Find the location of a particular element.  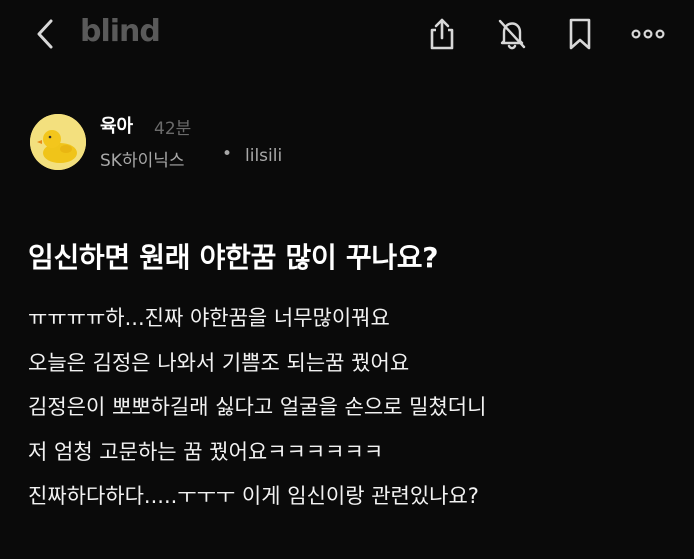

more-icon is located at coordinates (648, 34).